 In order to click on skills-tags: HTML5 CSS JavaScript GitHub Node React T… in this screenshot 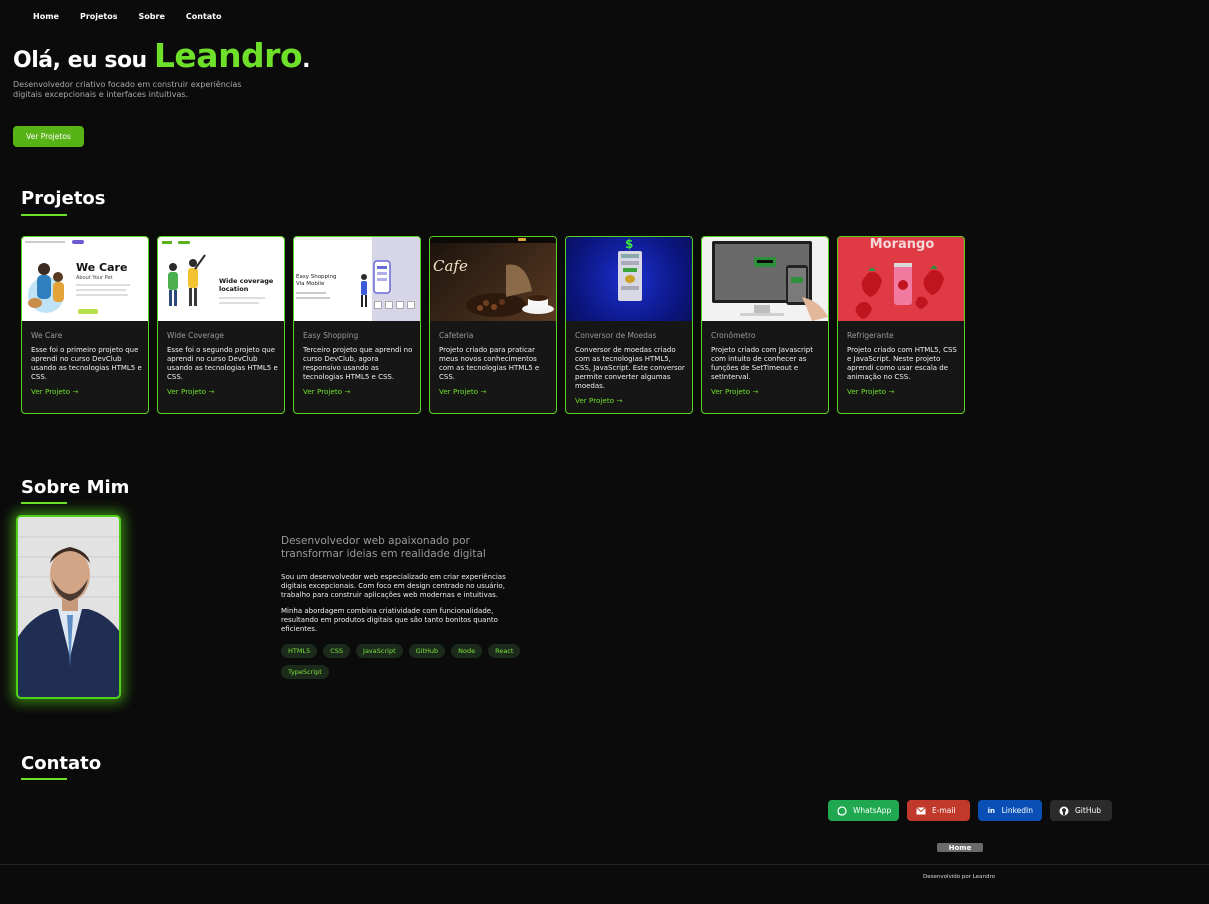, I will do `click(401, 661)`.